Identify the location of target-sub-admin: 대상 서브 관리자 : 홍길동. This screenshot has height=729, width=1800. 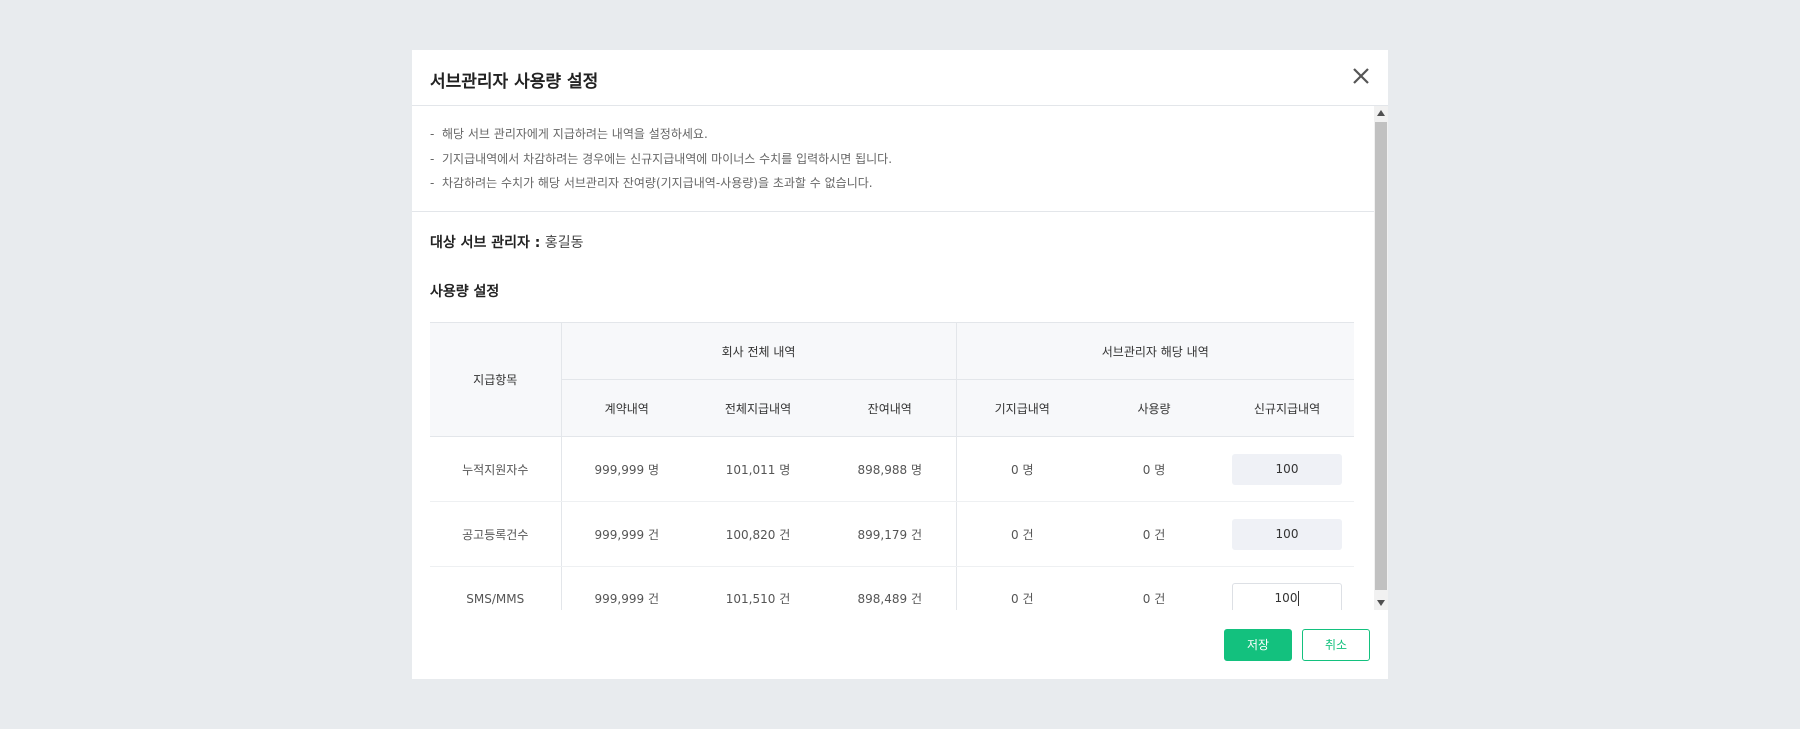
(506, 242).